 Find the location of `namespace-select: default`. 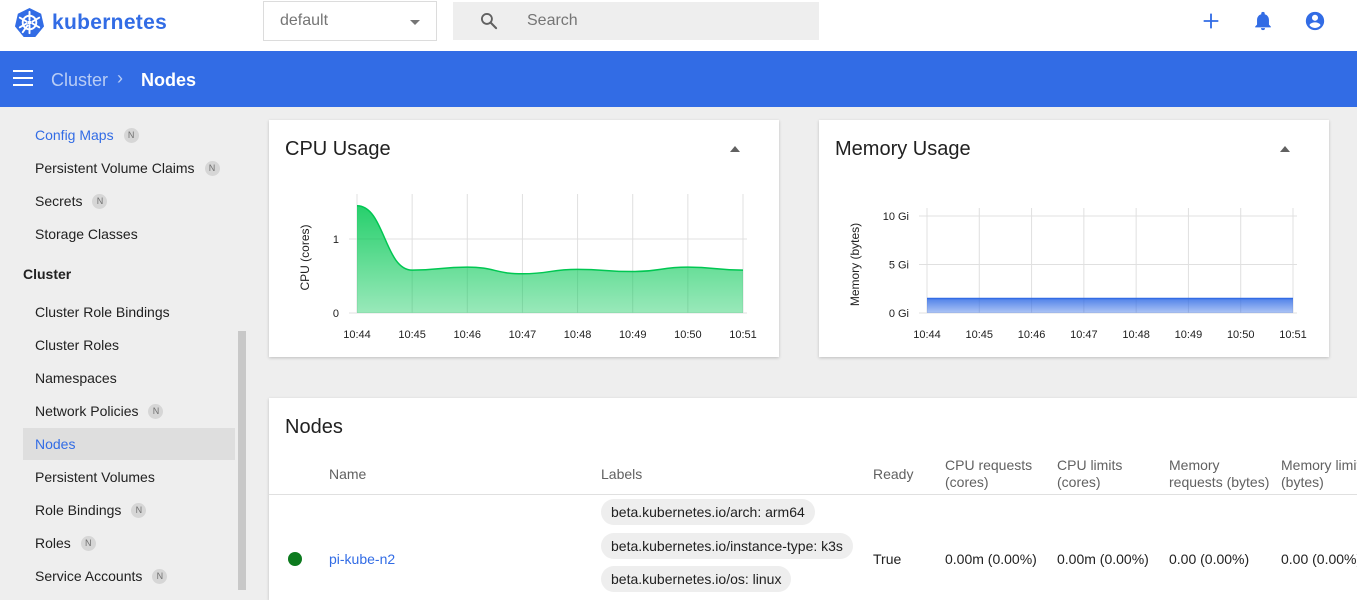

namespace-select: default is located at coordinates (350, 21).